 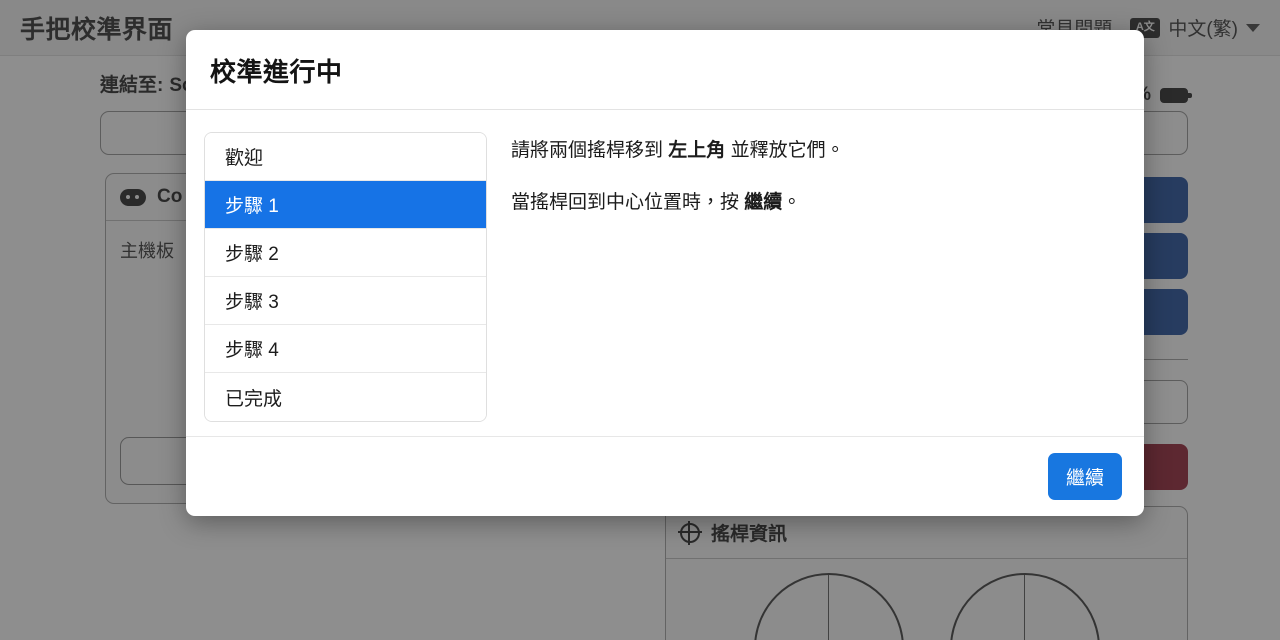 What do you see at coordinates (697, 150) in the screenshot?
I see `instruction-emphasis: 左上角` at bounding box center [697, 150].